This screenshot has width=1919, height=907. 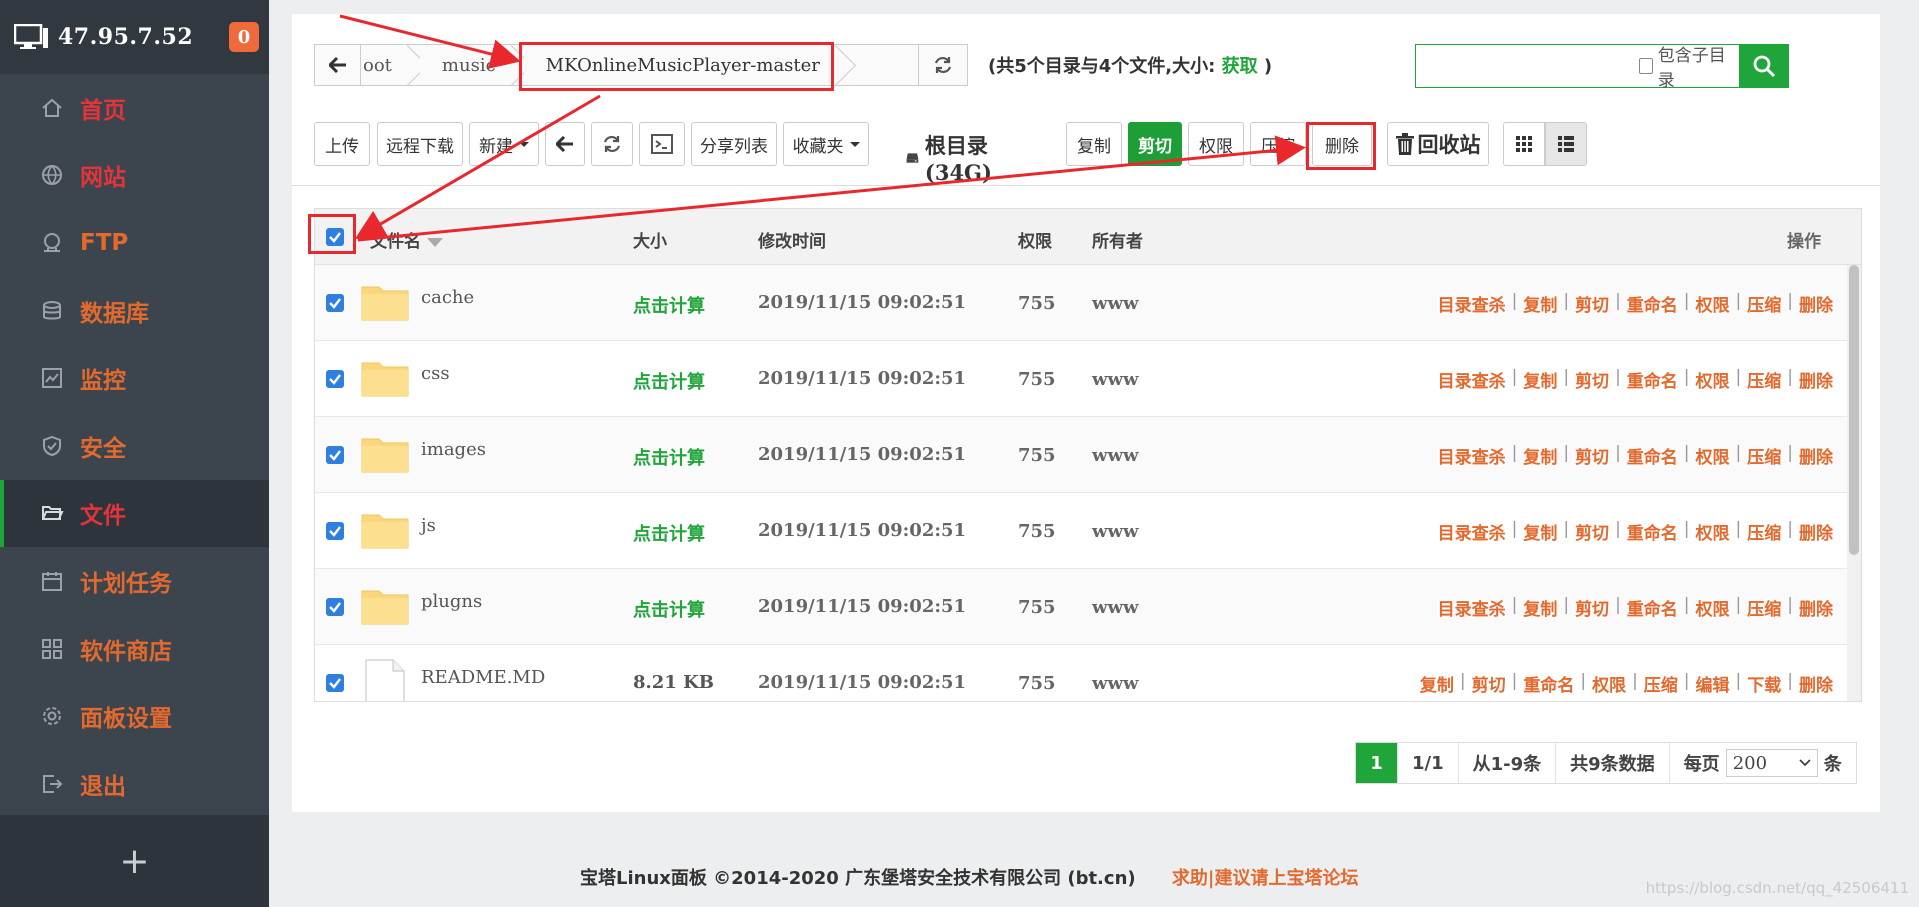 I want to click on sidebar-item-3: 数据库, so click(x=134, y=311).